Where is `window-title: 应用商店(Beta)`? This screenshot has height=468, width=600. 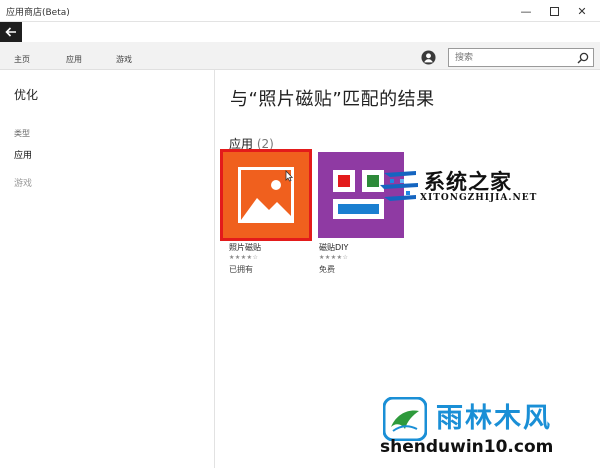
window-title: 应用商店(Beta) is located at coordinates (38, 13).